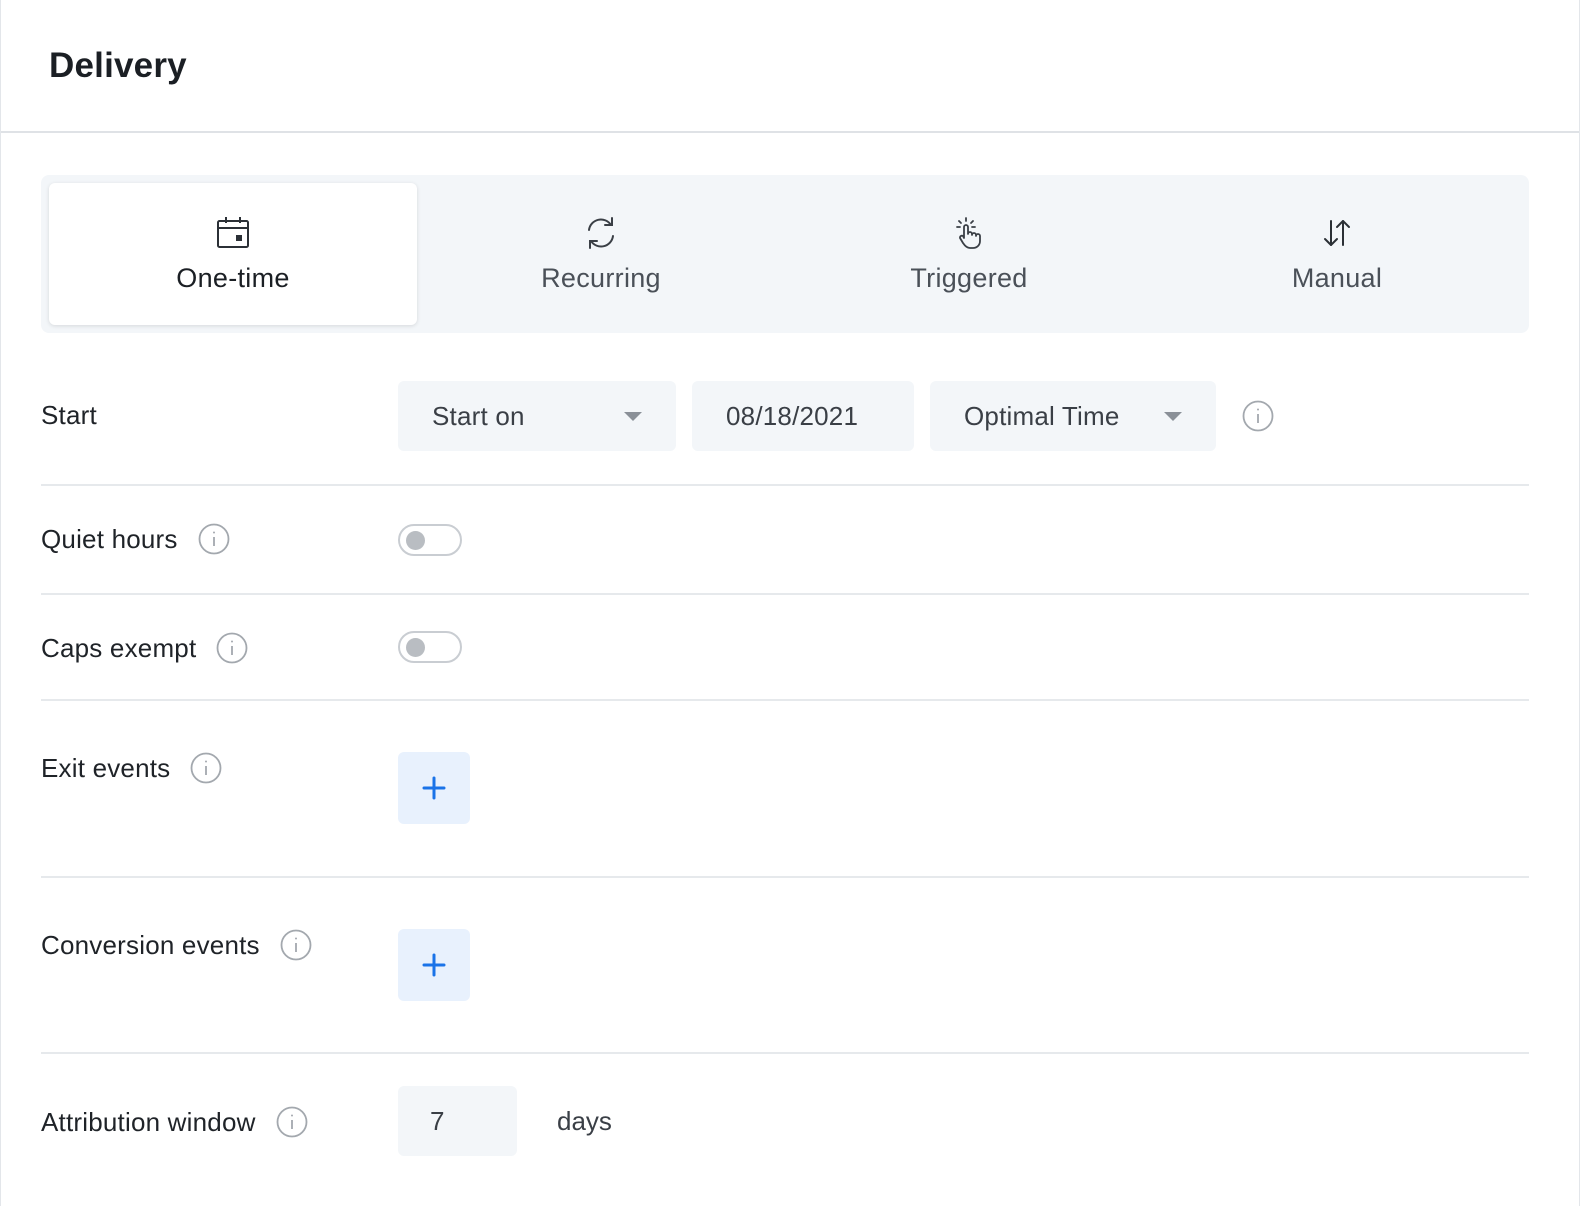 The height and width of the screenshot is (1206, 1580). I want to click on quiet-hours-row: Quiet hours, so click(785, 540).